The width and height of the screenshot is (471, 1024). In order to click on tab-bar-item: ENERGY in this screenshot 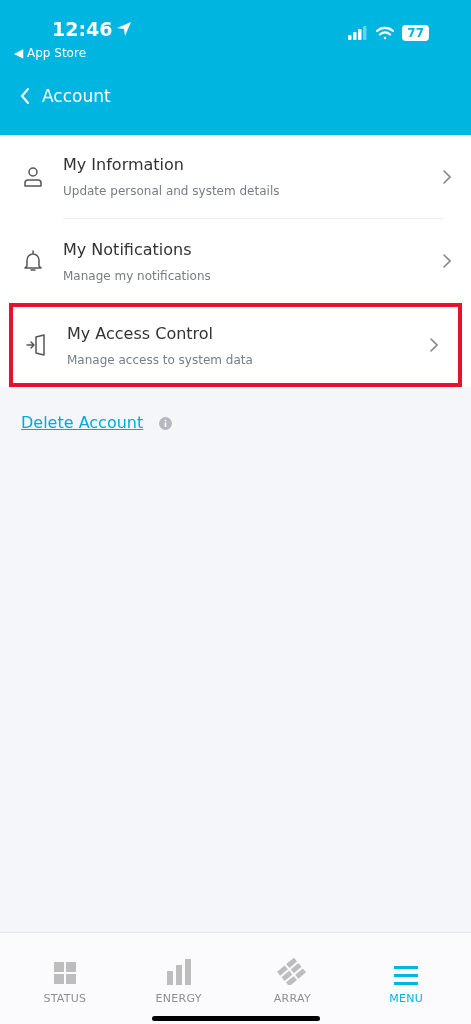, I will do `click(178, 982)`.